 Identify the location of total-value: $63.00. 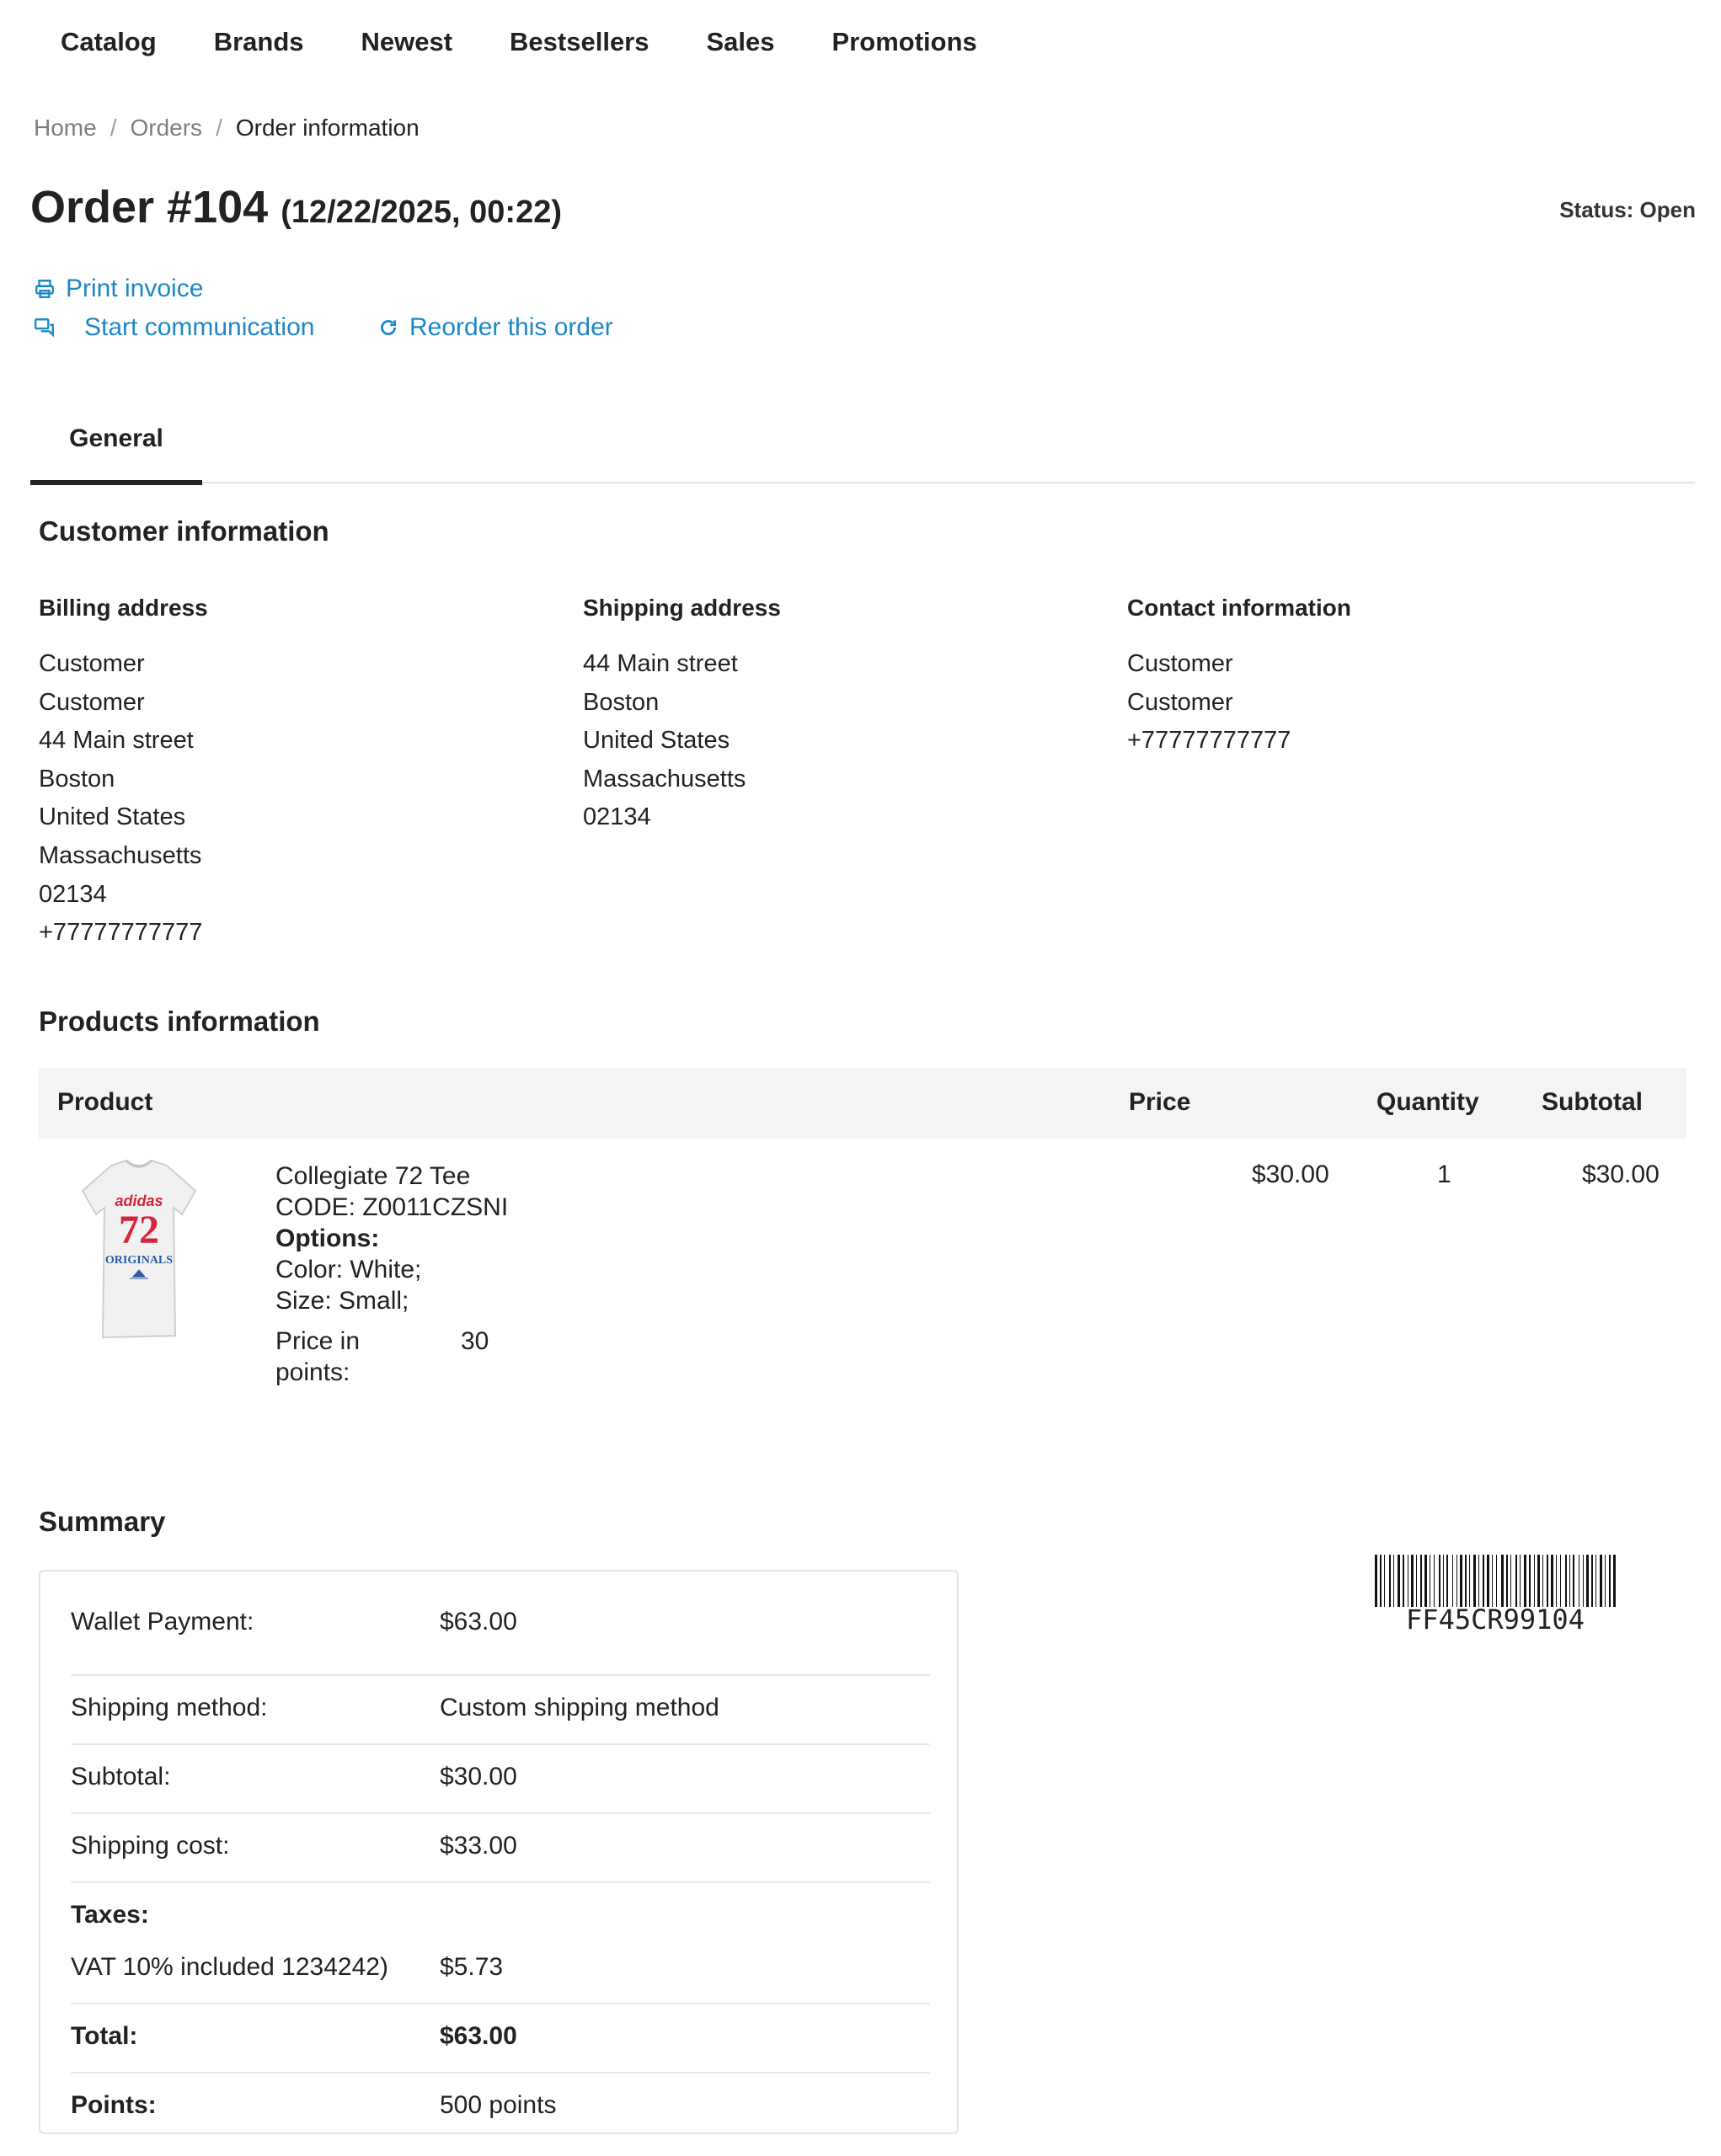
(478, 2036).